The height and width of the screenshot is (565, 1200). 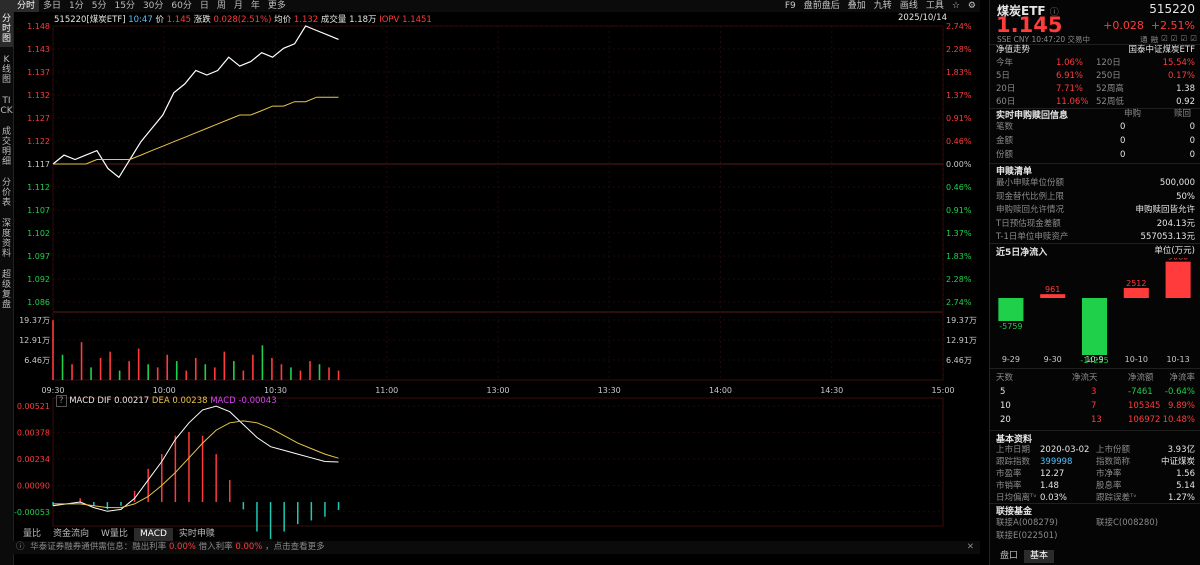 What do you see at coordinates (98, 547) in the screenshot?
I see `news-text: 华泰证券融券通供需信息：融出利率` at bounding box center [98, 547].